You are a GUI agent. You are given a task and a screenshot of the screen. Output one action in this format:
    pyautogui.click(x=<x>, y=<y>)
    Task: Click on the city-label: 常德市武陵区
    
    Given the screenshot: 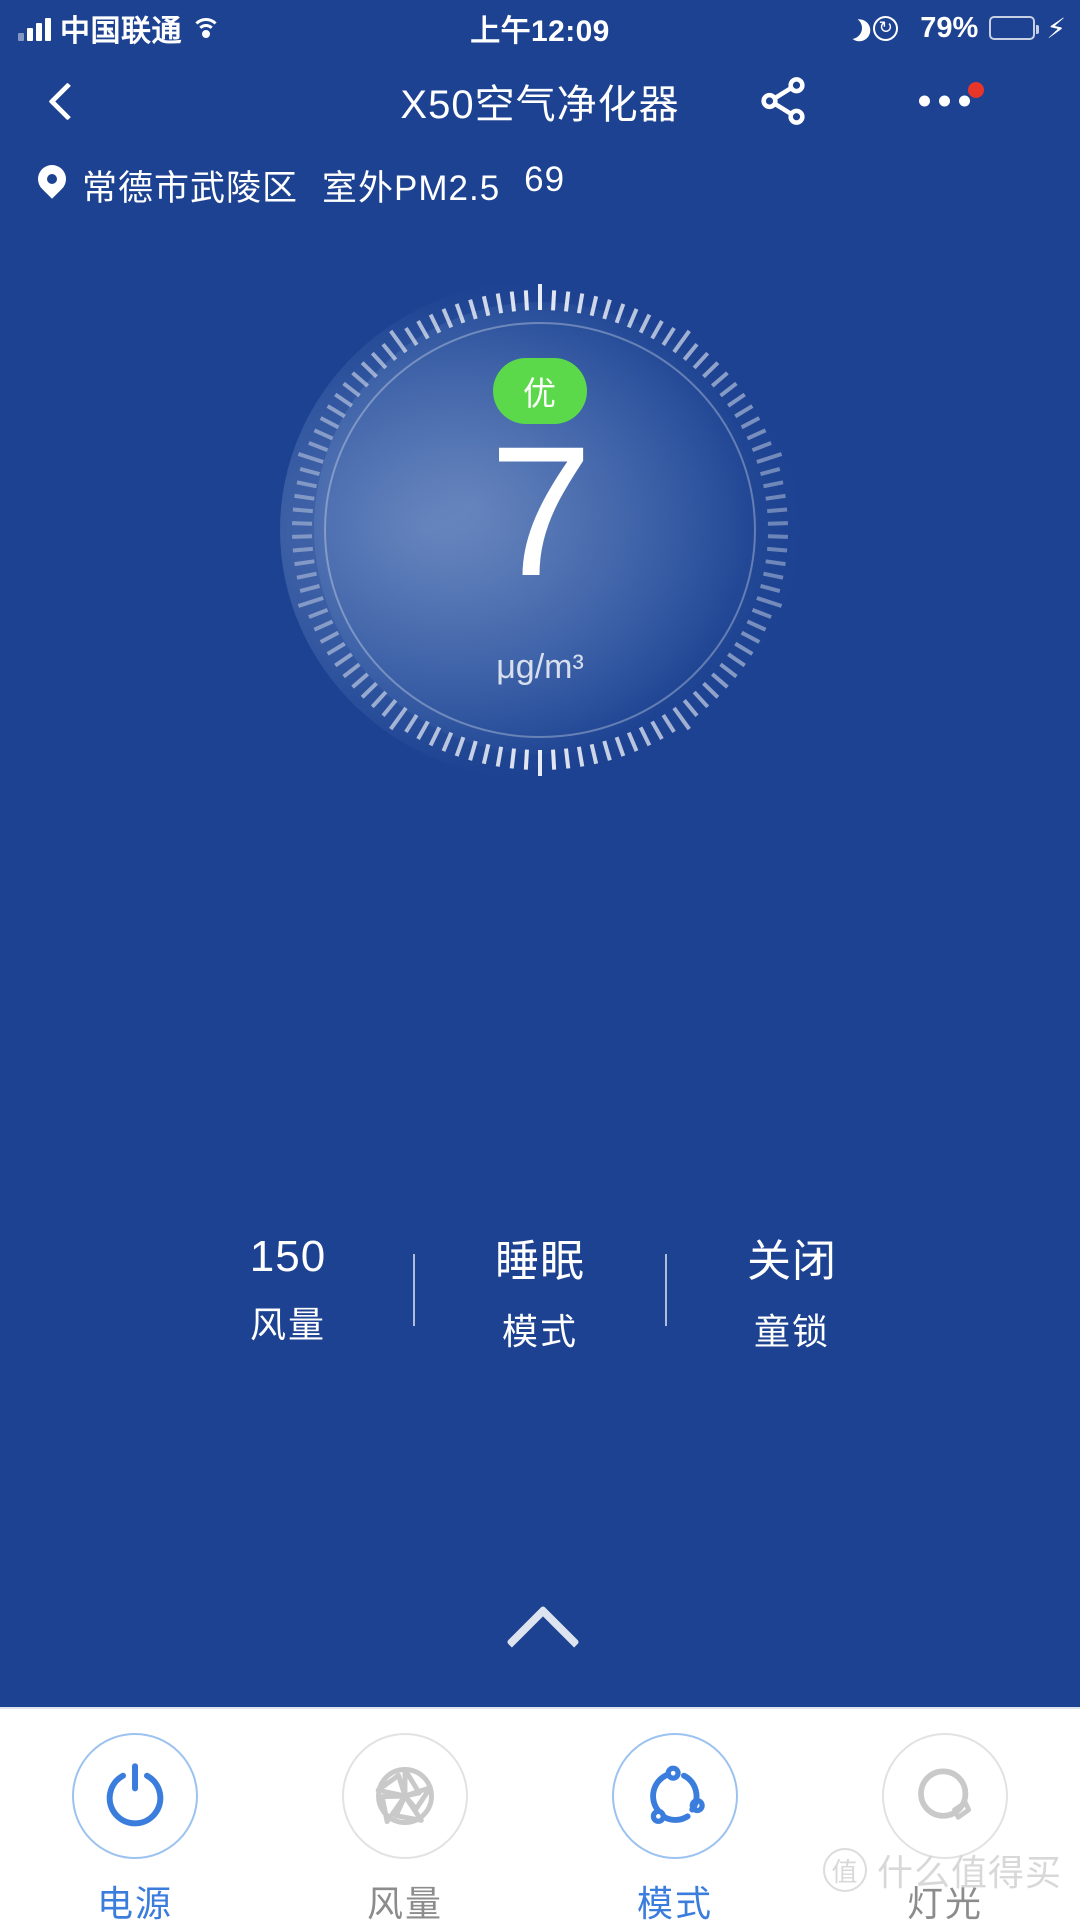 What is the action you would take?
    pyautogui.click(x=190, y=188)
    